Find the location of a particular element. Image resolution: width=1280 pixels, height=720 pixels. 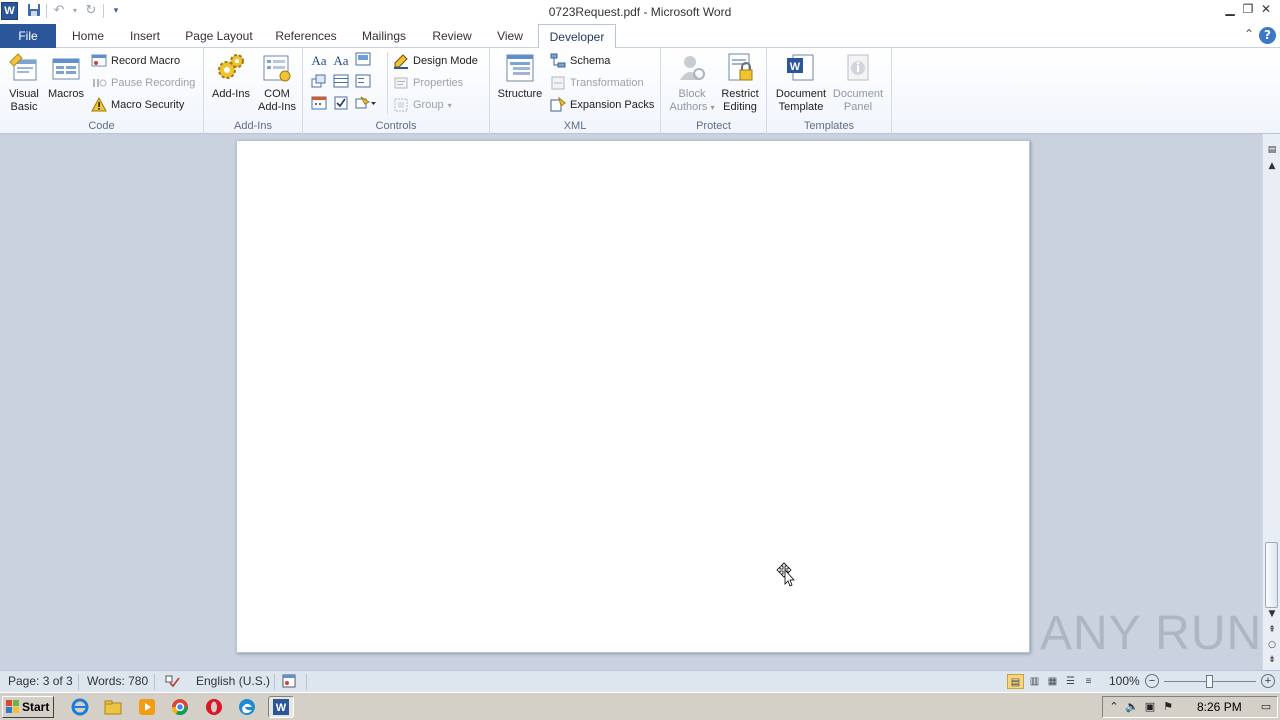

action-center-flag-icon: ⚑ is located at coordinates (1168, 707).